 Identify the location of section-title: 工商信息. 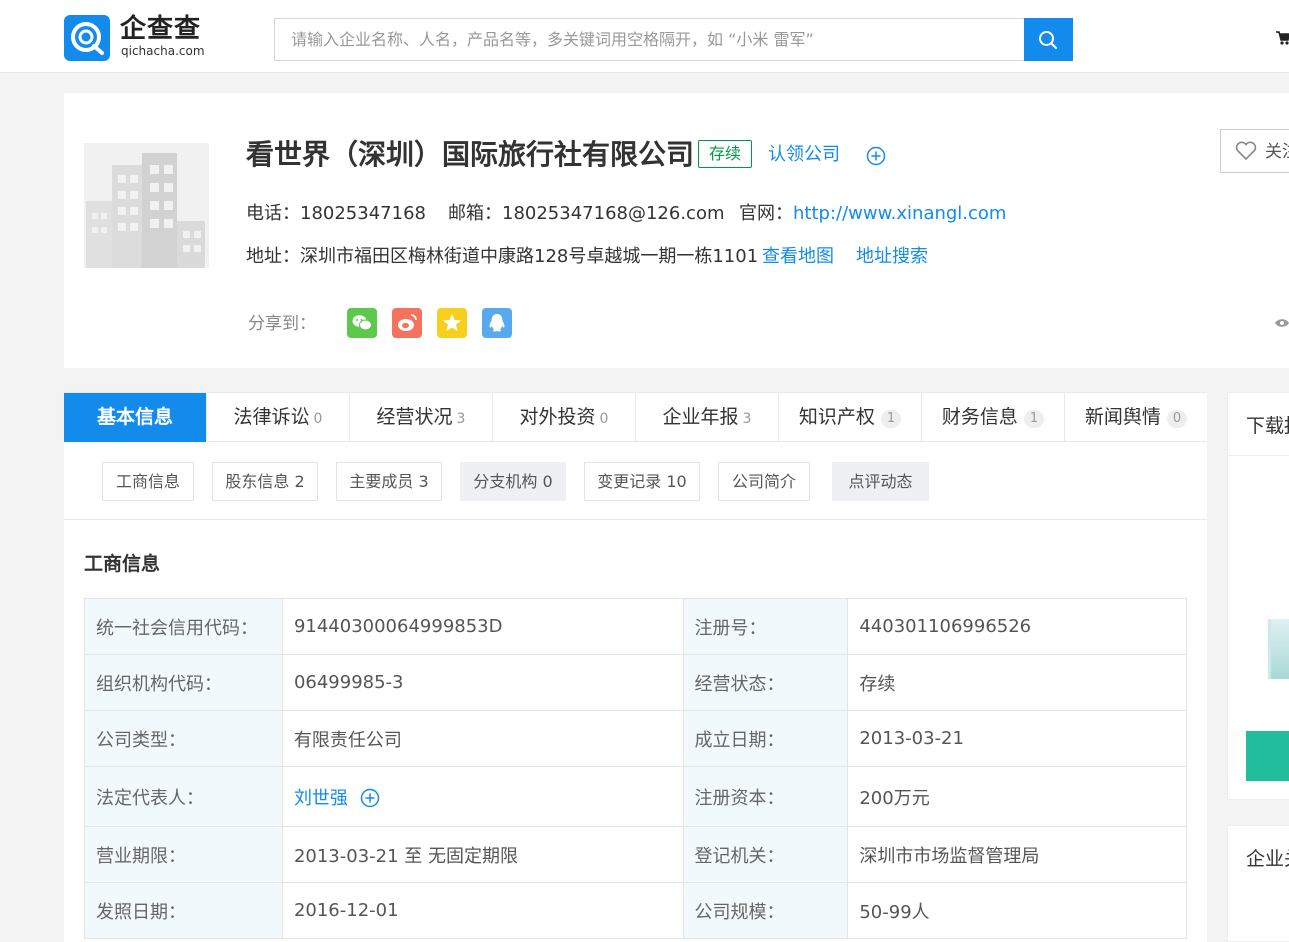
(122, 564).